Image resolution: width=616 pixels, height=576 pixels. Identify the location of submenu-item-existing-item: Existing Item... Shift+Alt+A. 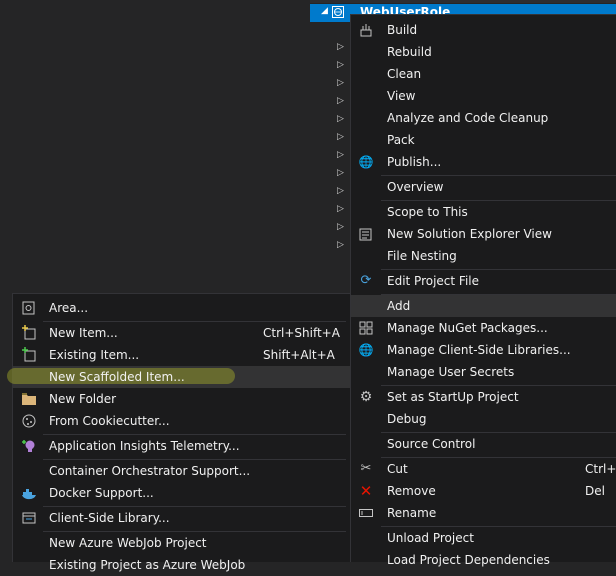
(181, 355).